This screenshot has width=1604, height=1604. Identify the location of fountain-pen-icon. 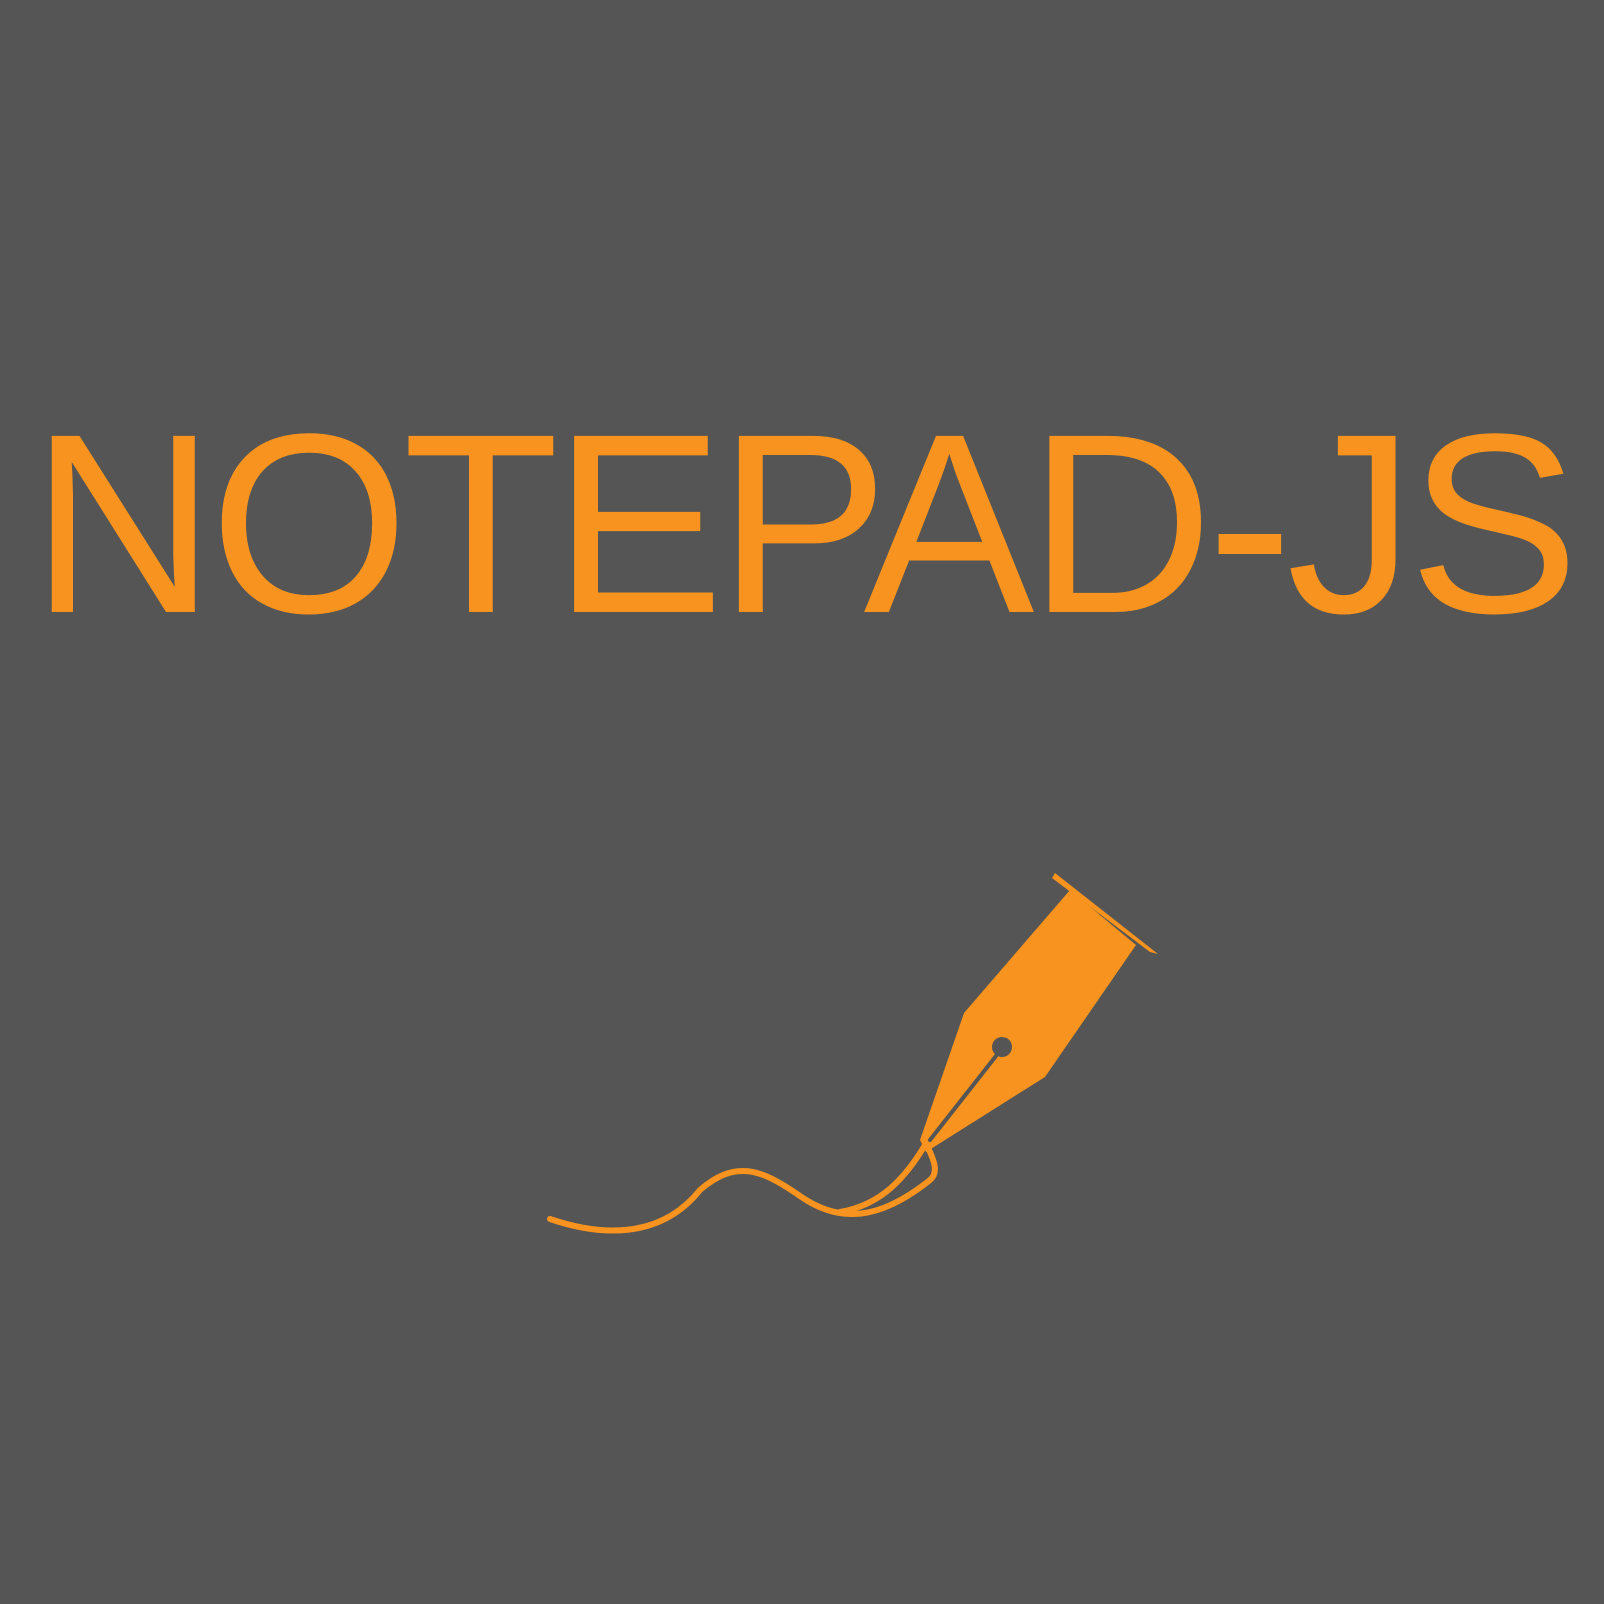
(852, 1053).